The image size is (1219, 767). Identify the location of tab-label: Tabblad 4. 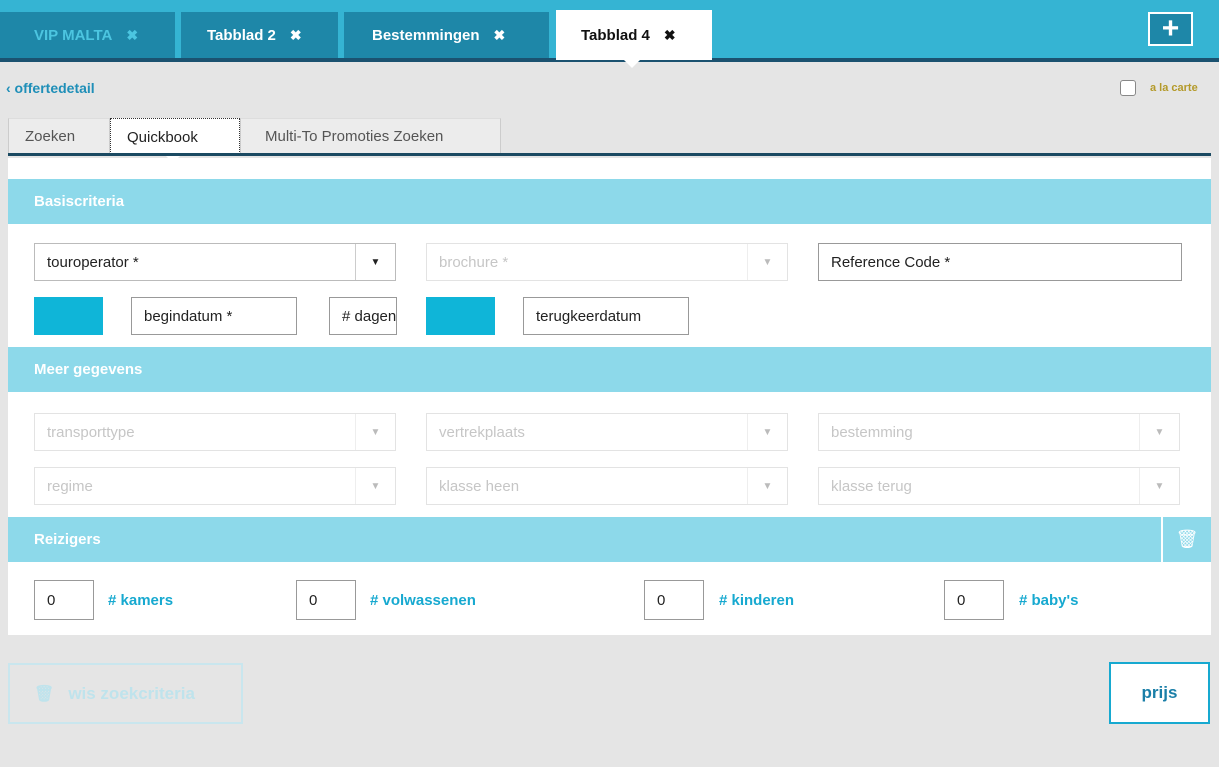
(615, 35).